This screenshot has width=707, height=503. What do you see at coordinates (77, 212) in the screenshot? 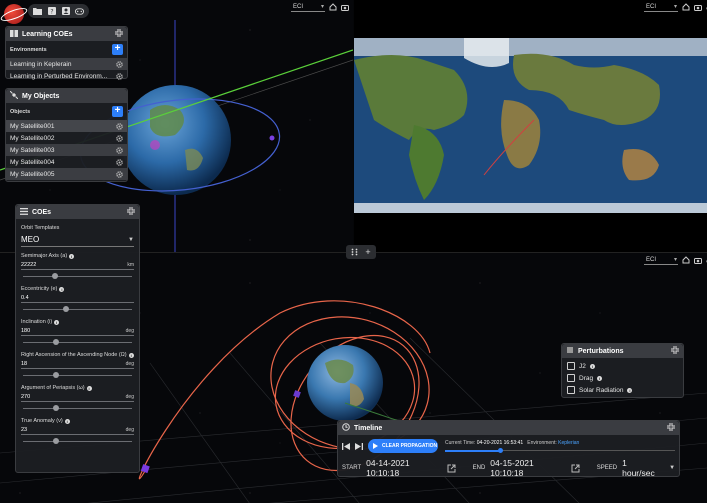
I see `coes-header: COEs` at bounding box center [77, 212].